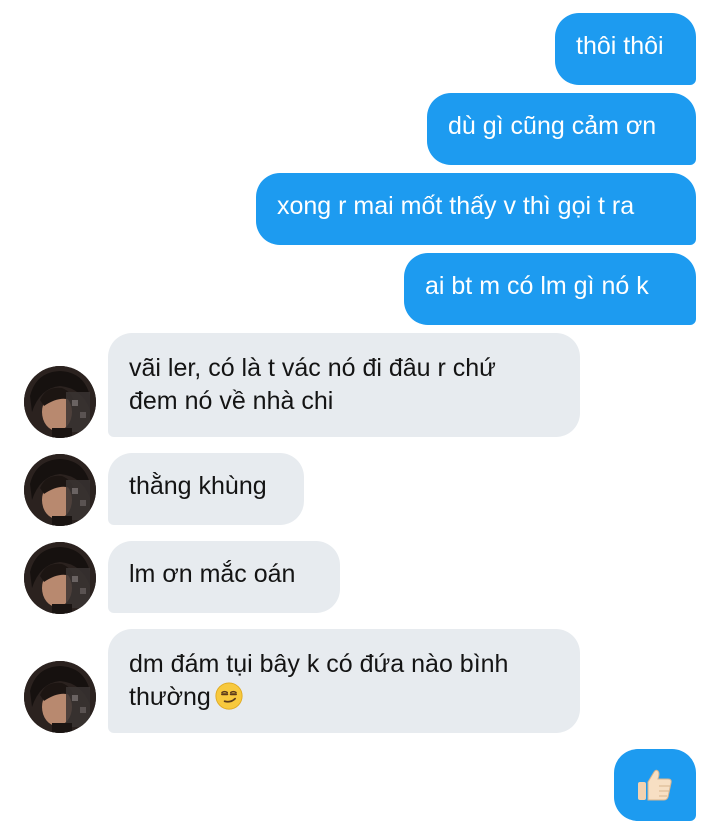 This screenshot has width=720, height=837. What do you see at coordinates (170, 697) in the screenshot?
I see `message-text: thường` at bounding box center [170, 697].